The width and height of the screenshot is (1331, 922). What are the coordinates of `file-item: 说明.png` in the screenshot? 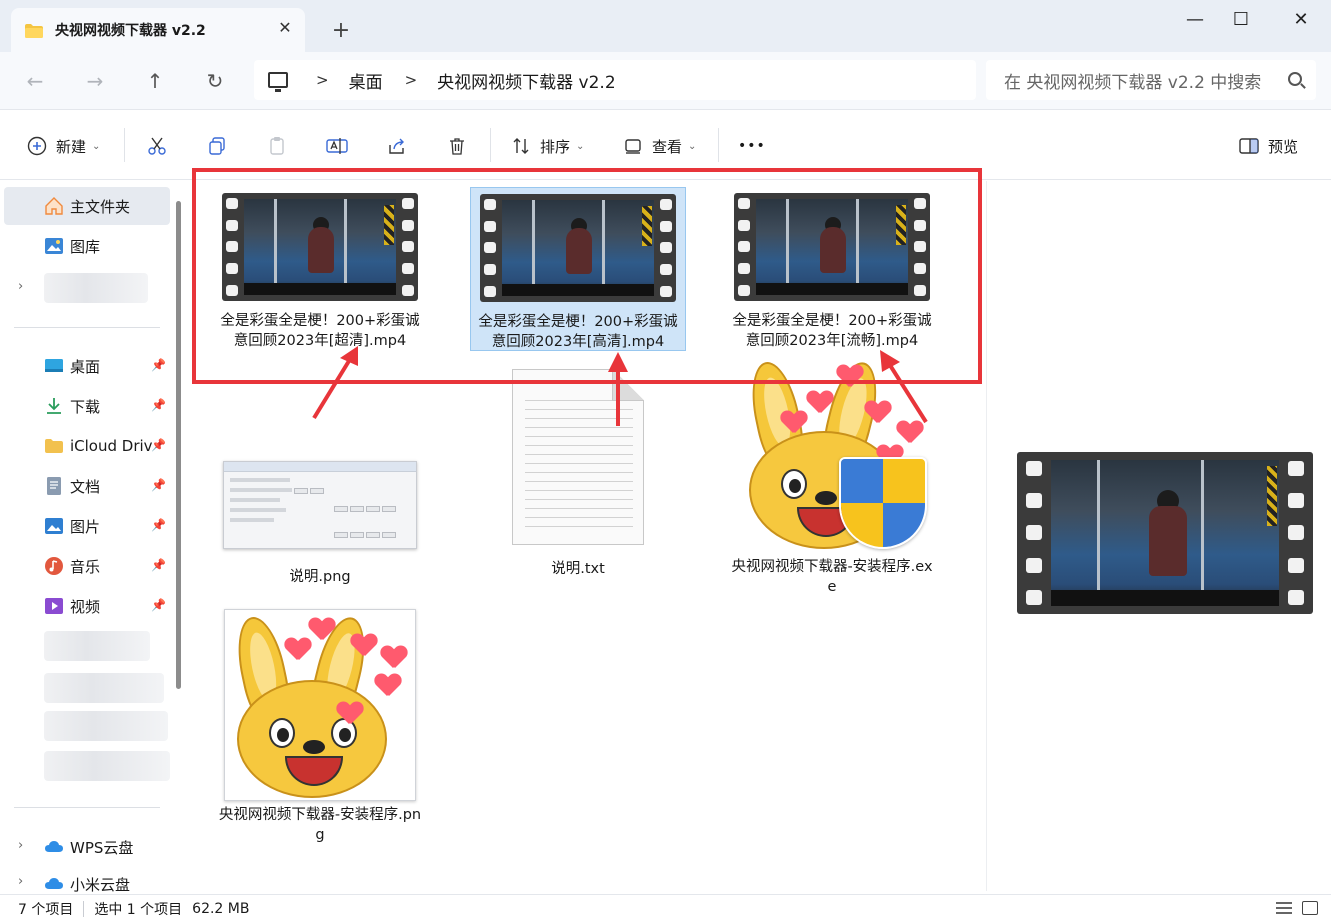 It's located at (320, 523).